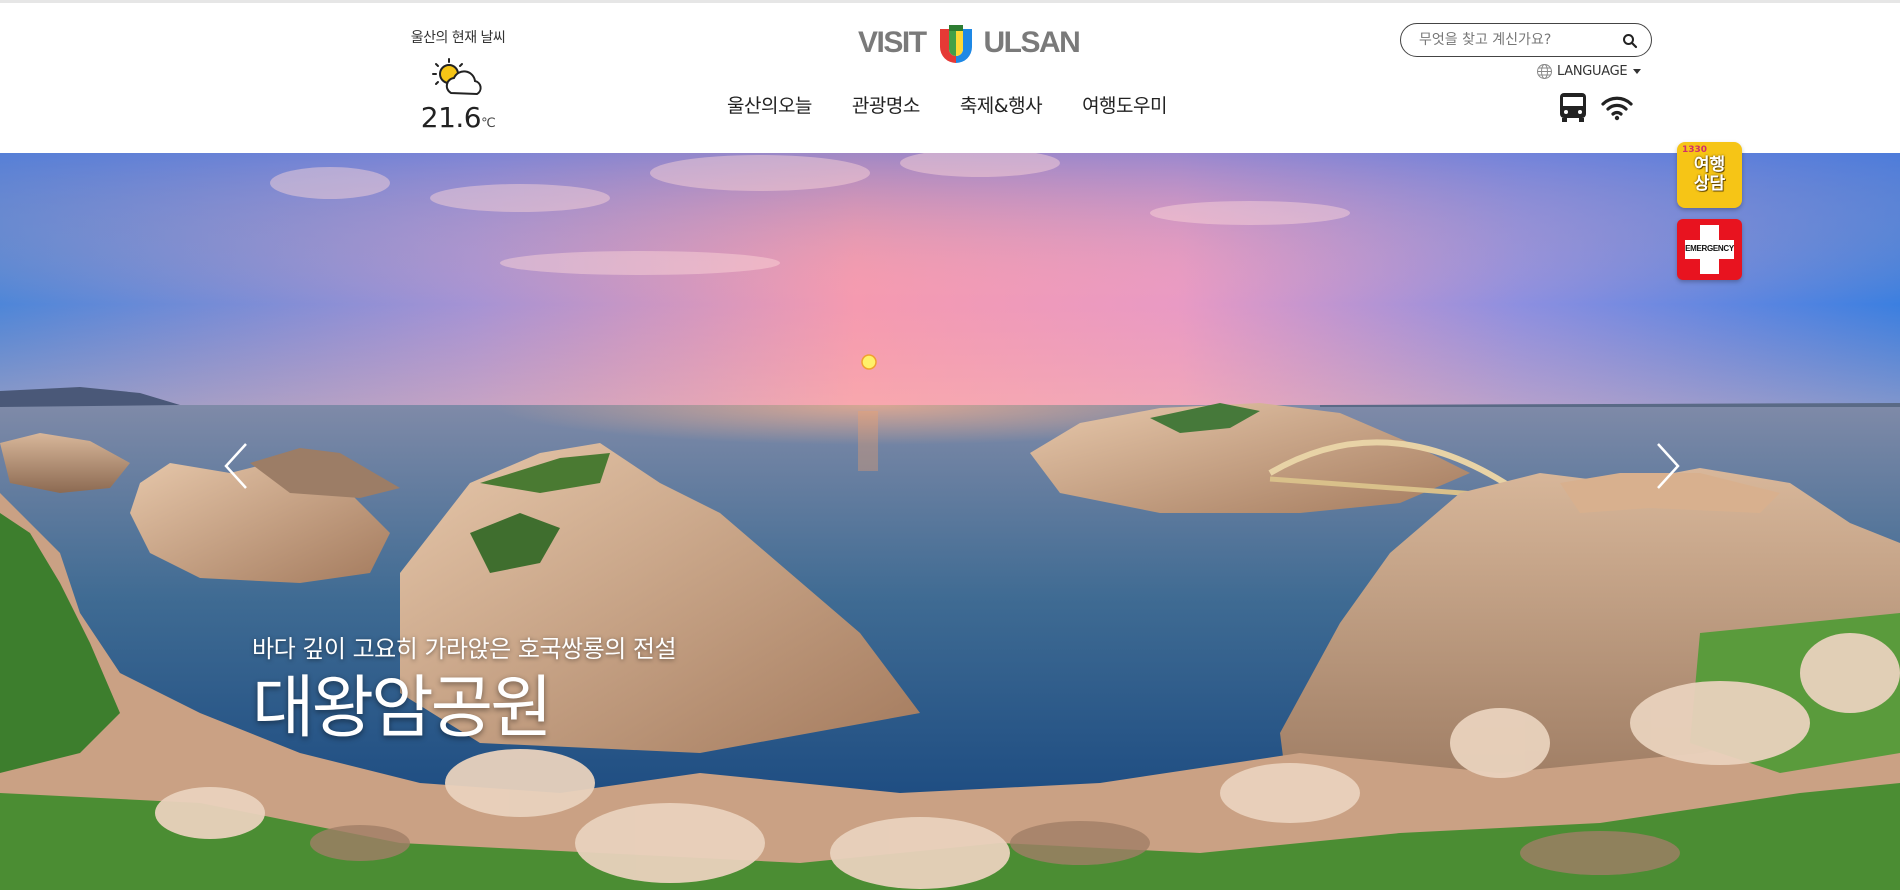  I want to click on hero-subtitle: 바다 깊이 고요히 가라앉은 호국쌍룡의 전설, so click(464, 649).